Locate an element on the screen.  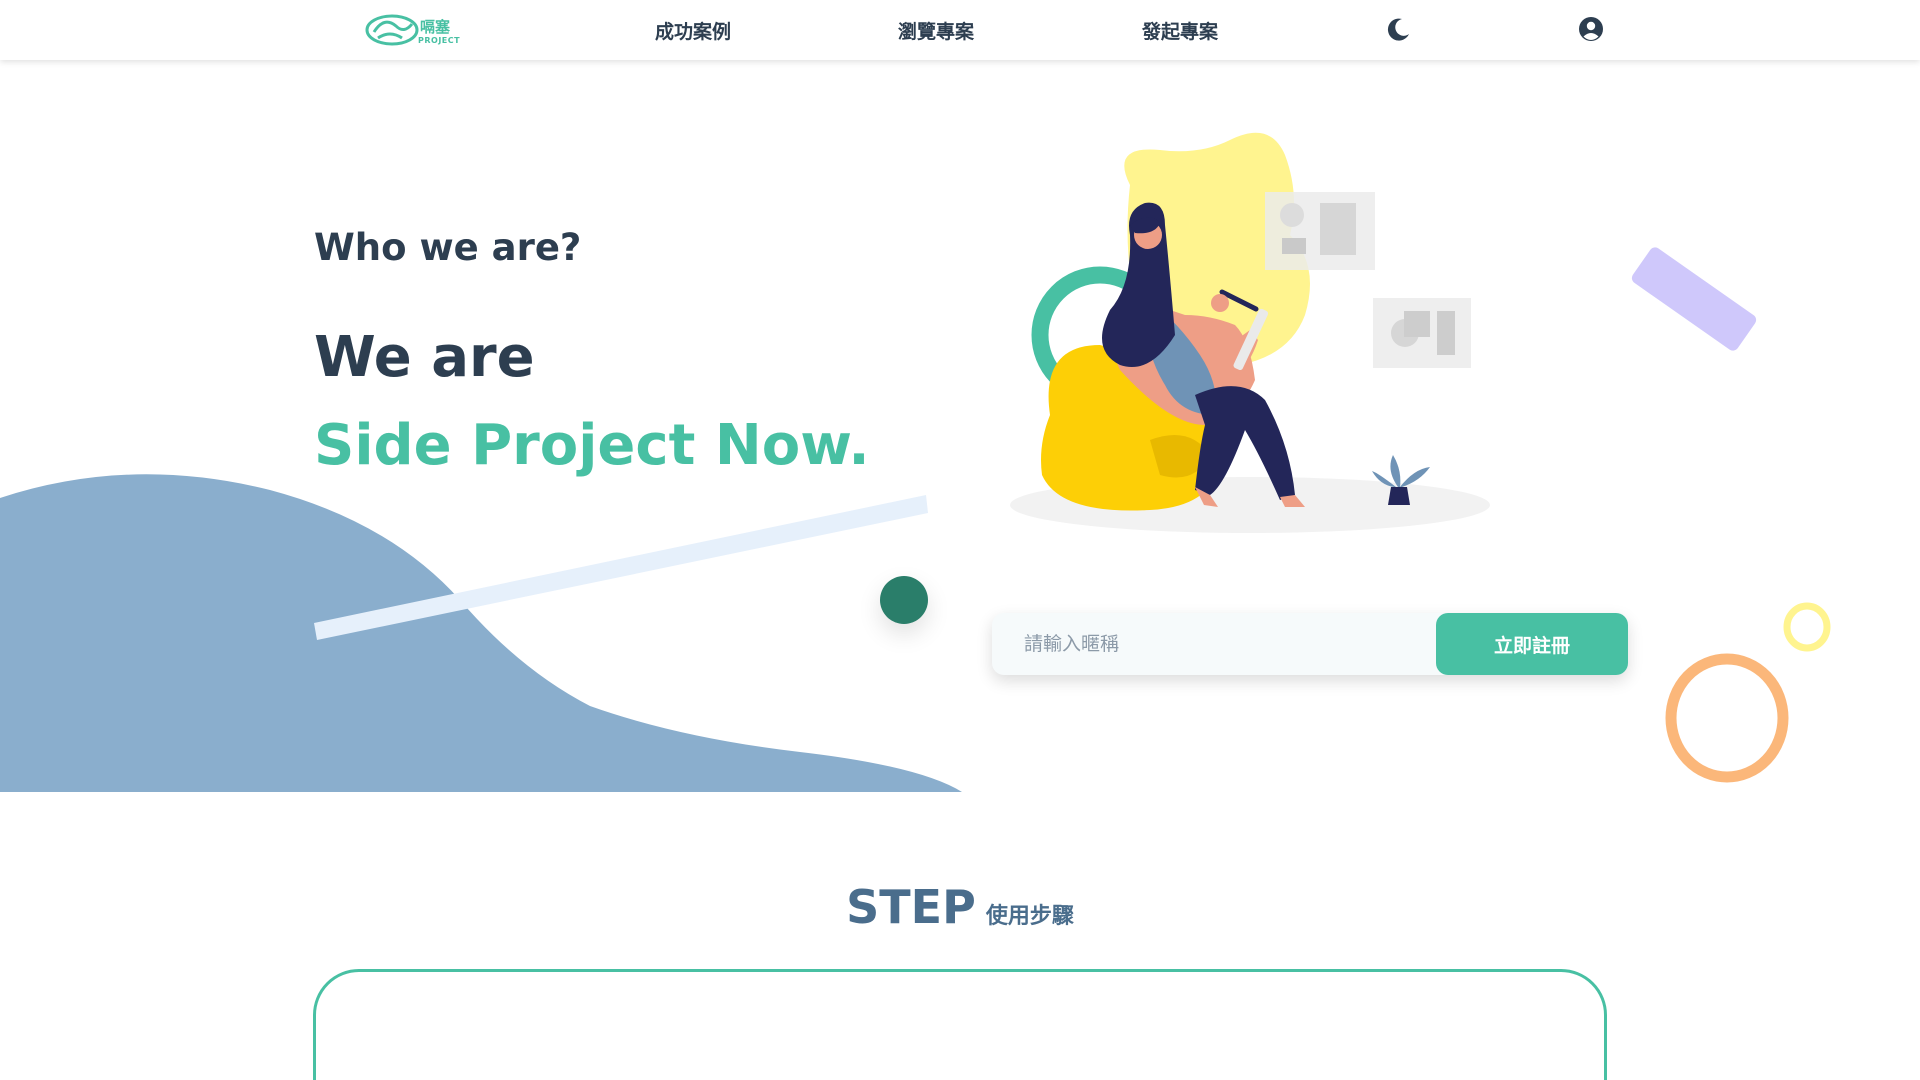
hero-question: Who we are? is located at coordinates (448, 247).